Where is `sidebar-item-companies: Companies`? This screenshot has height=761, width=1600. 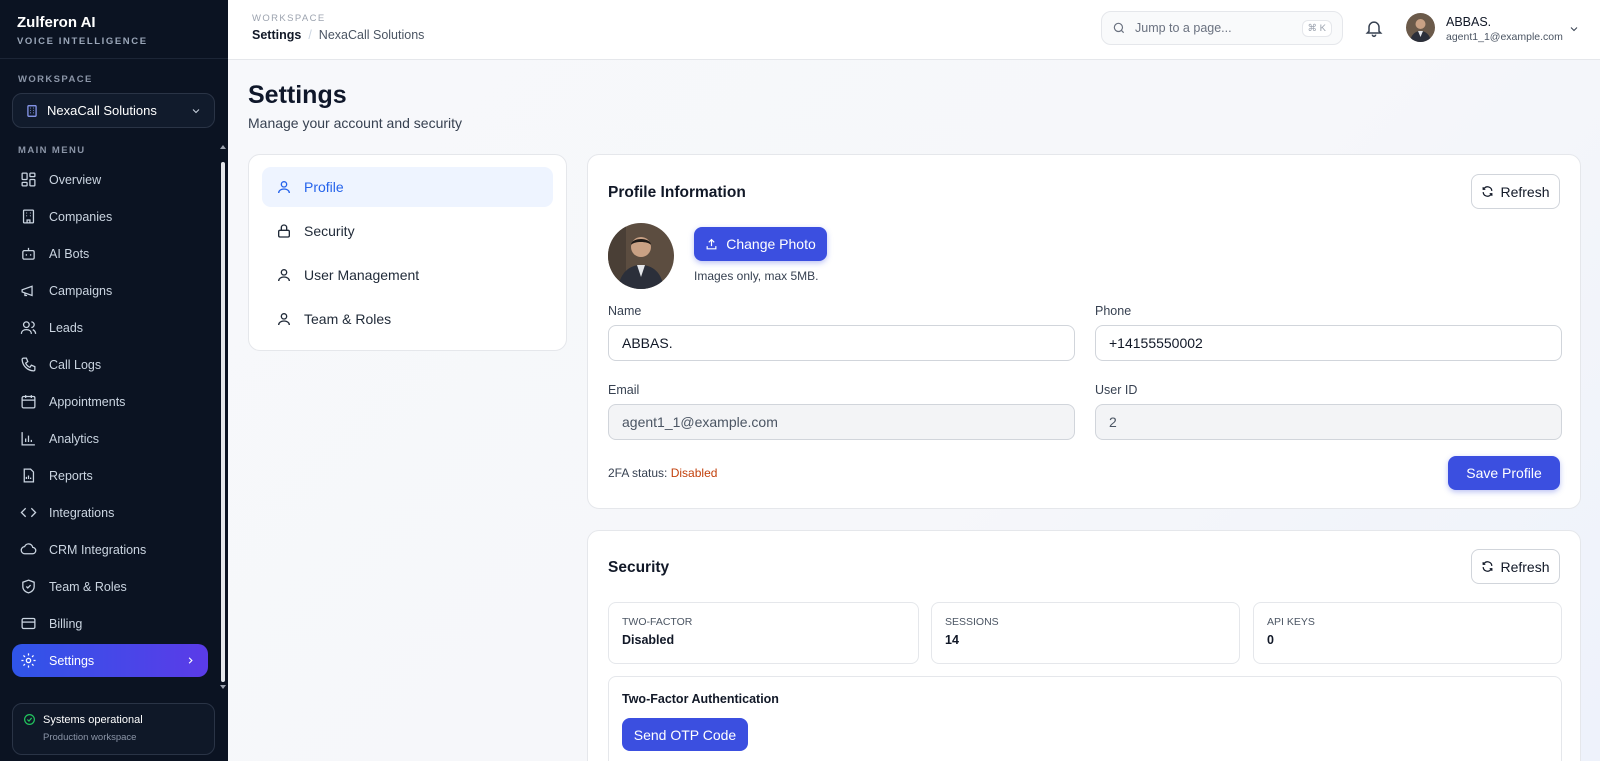
sidebar-item-companies: Companies is located at coordinates (110, 216).